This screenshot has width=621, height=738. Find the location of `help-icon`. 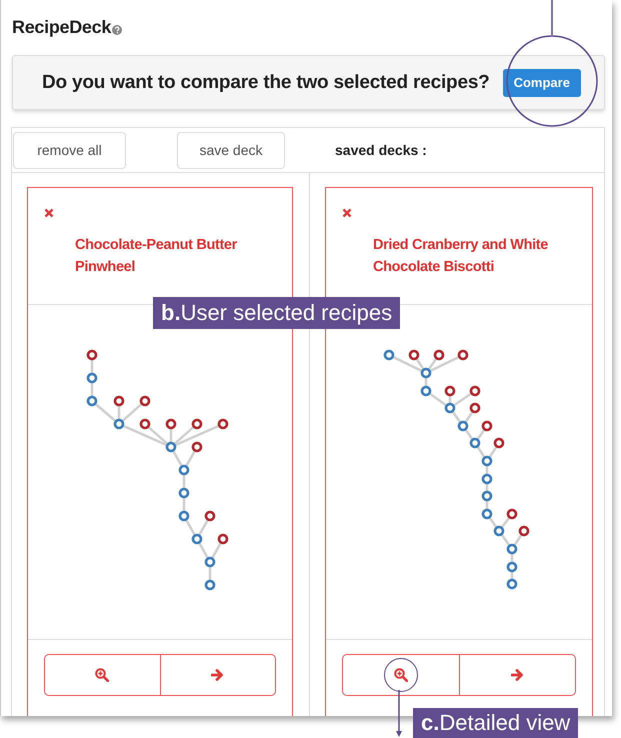

help-icon is located at coordinates (117, 30).